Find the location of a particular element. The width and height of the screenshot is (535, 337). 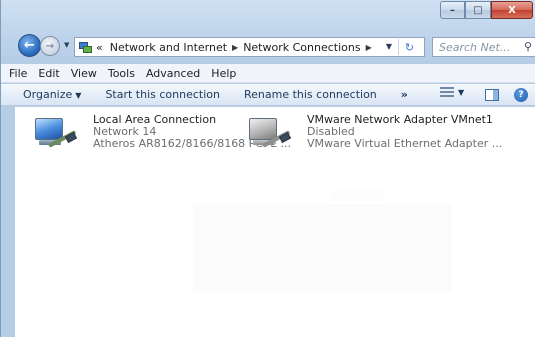

recent-pages-button: ▼ is located at coordinates (66, 45).